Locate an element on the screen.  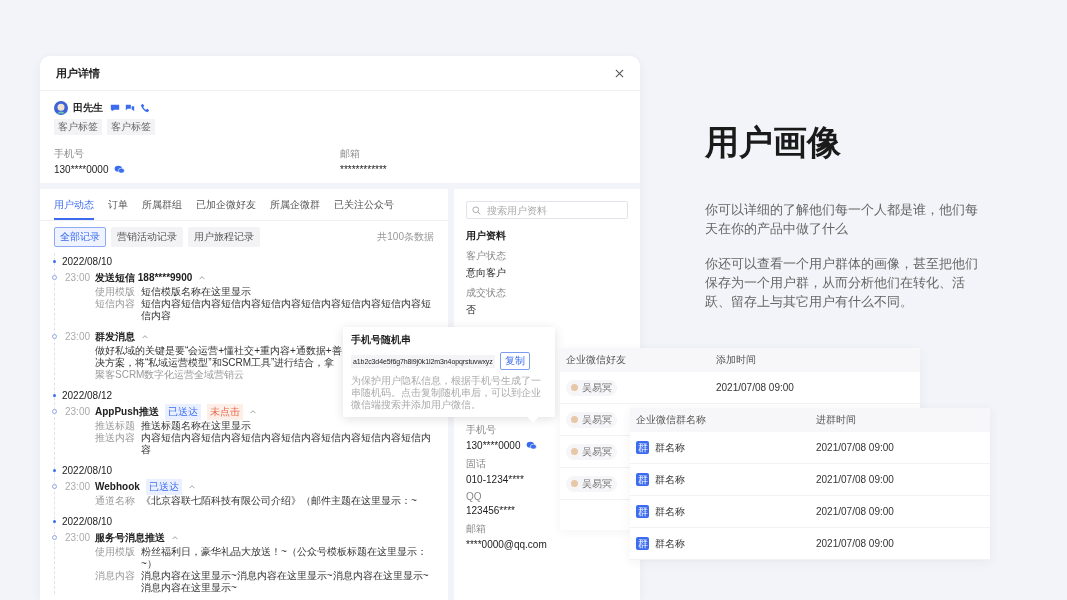
column-header: 企业微信群名称 is located at coordinates (671, 420).